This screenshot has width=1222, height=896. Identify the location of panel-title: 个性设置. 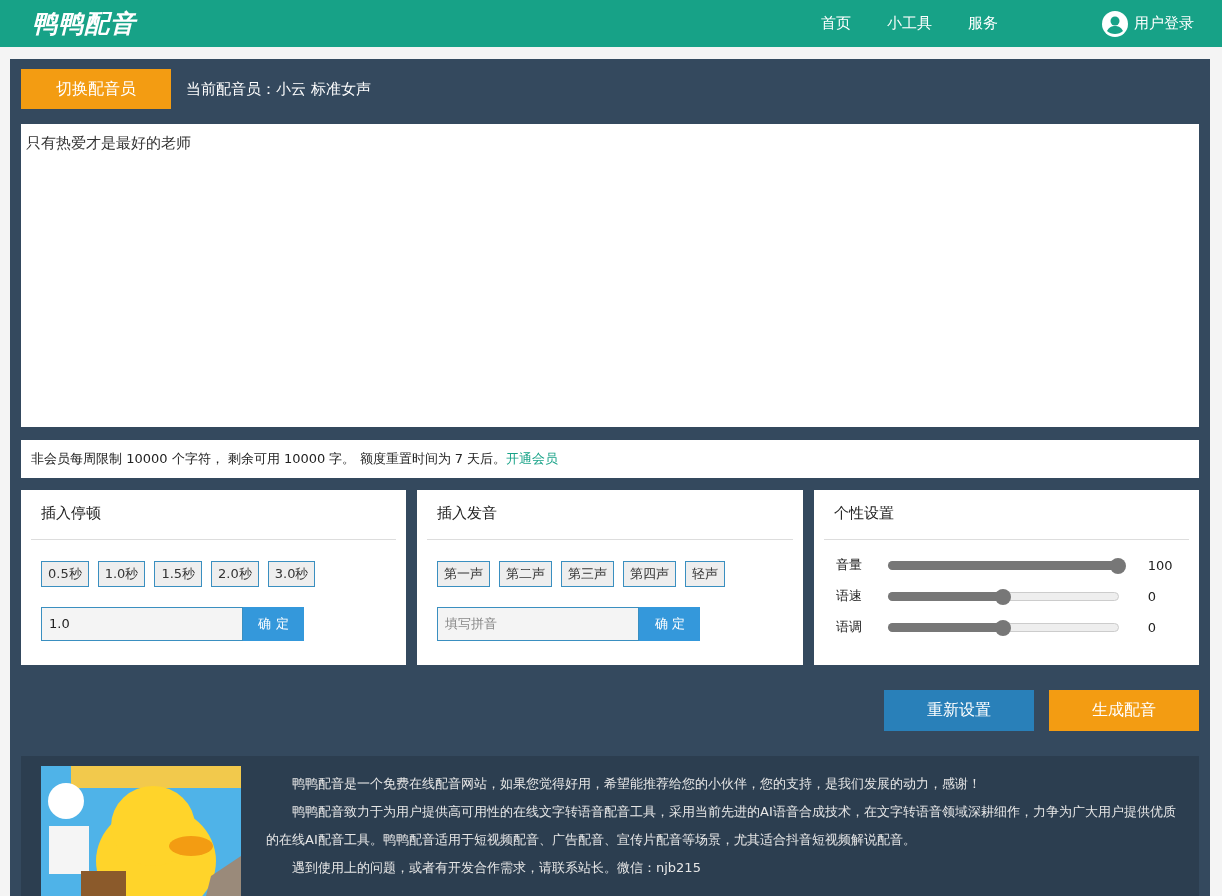
(1006, 514).